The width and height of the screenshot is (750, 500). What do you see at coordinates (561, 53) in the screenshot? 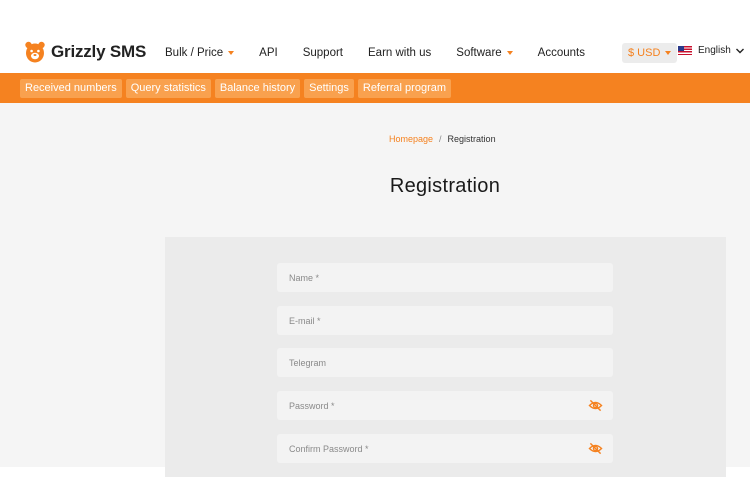
I see `nav-accounts: Accounts` at bounding box center [561, 53].